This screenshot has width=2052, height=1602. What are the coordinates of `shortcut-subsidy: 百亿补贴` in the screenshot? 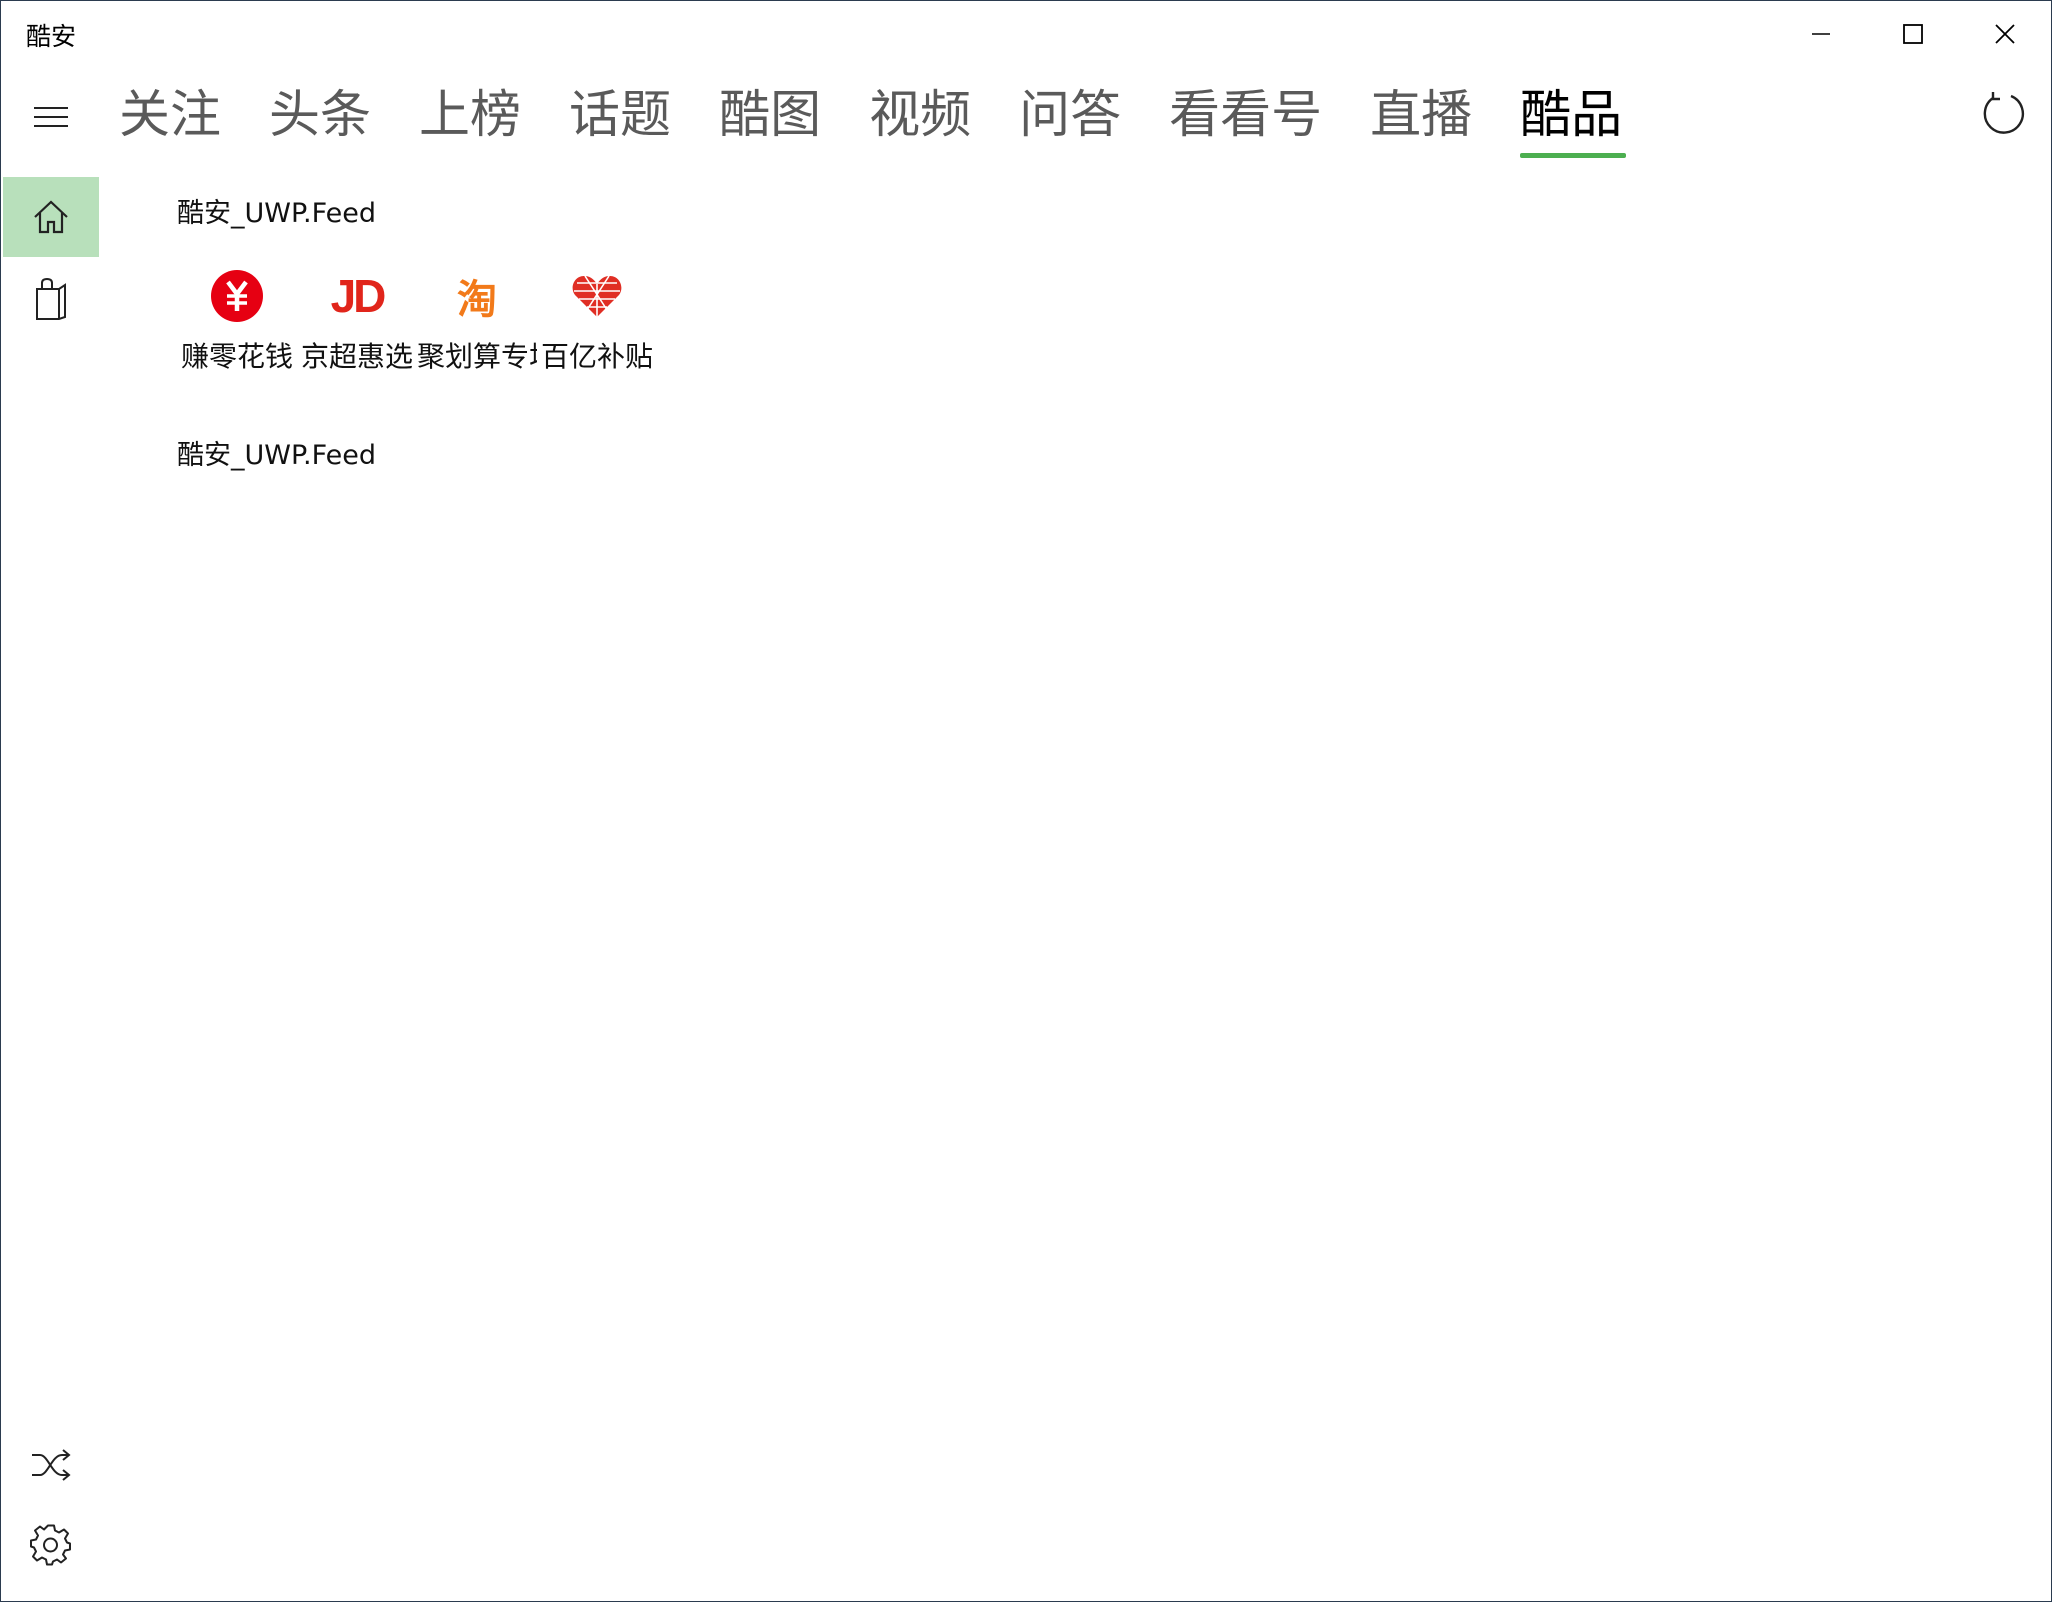 It's located at (597, 321).